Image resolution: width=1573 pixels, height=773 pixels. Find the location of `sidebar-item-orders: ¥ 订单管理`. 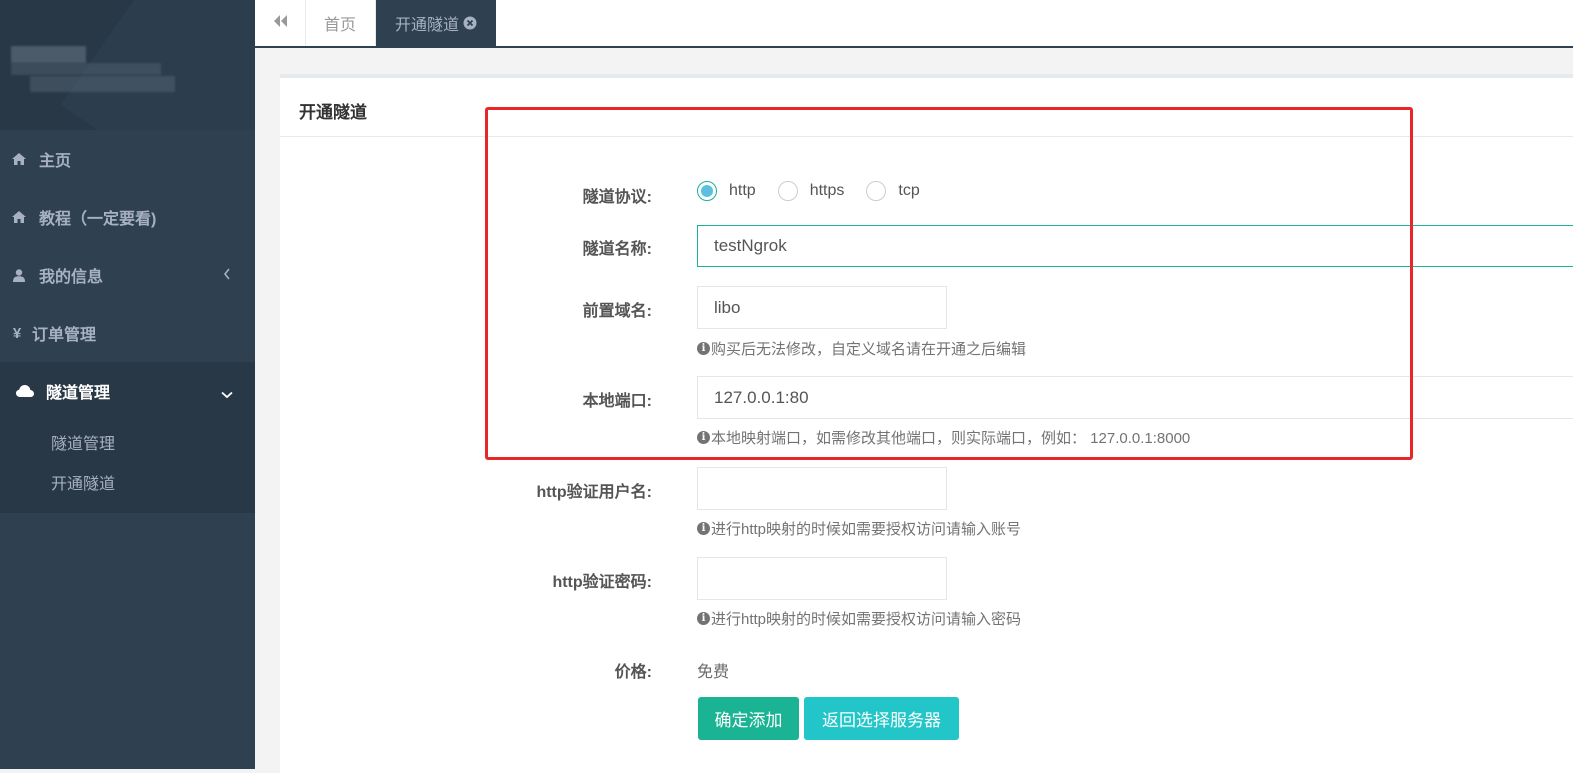

sidebar-item-orders: ¥ 订单管理 is located at coordinates (127, 333).